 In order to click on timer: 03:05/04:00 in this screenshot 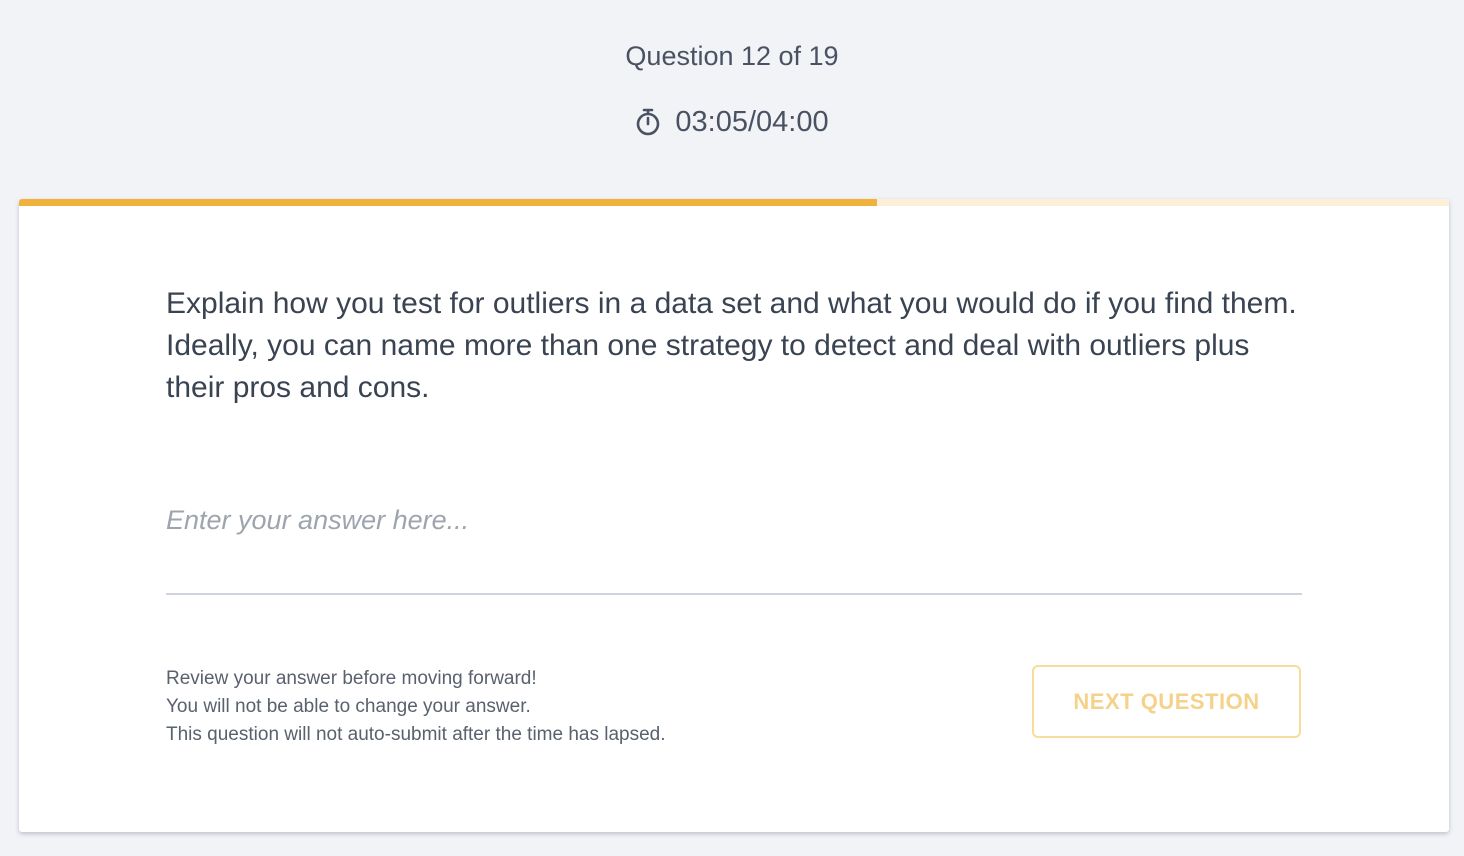, I will do `click(732, 122)`.